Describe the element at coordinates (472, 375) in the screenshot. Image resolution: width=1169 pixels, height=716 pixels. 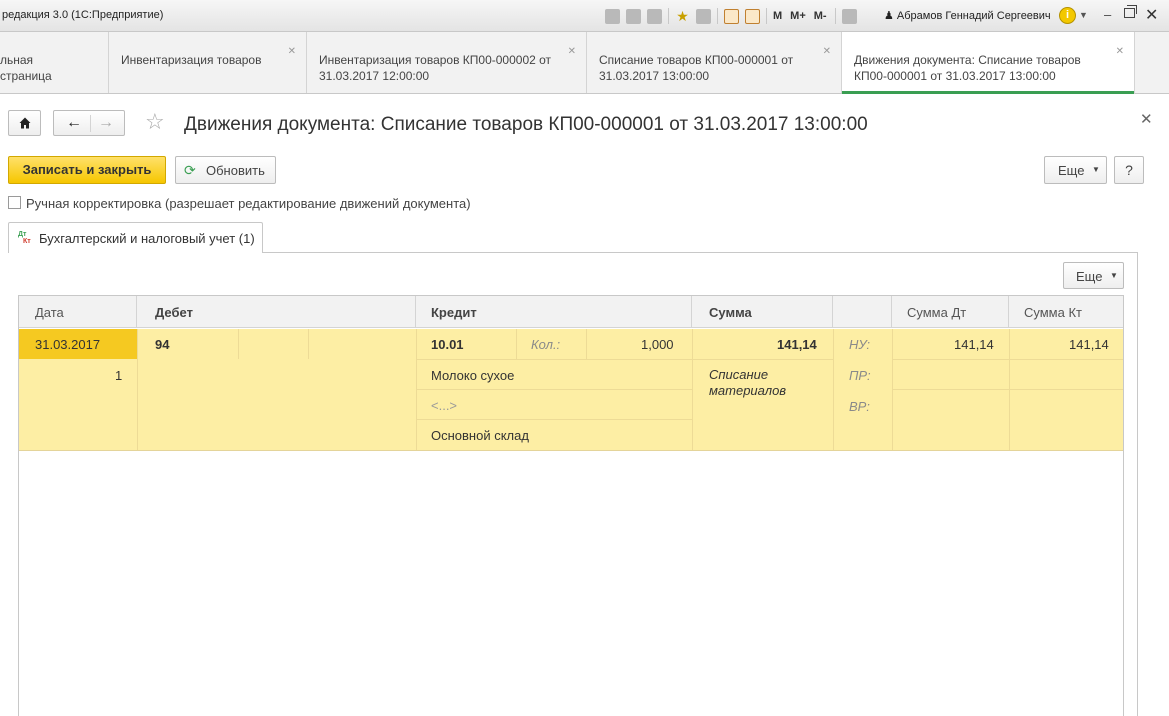
I see `credit-subconto-item: Молоко сухое` at that location.